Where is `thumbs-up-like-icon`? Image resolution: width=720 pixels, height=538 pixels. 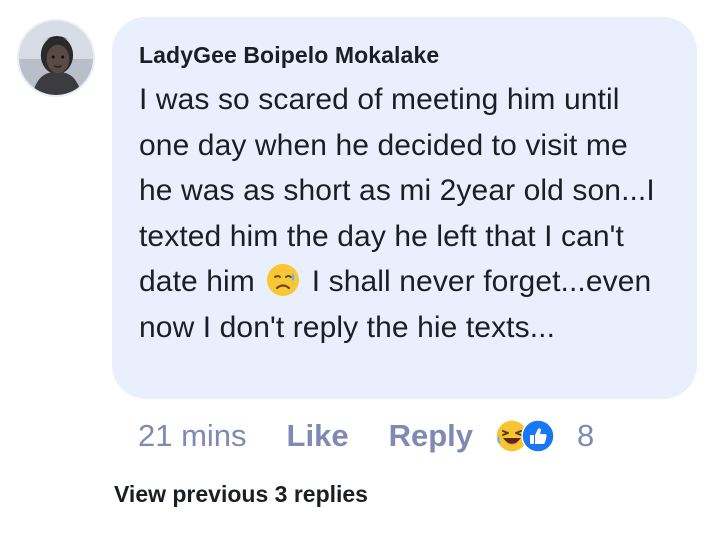 thumbs-up-like-icon is located at coordinates (538, 436).